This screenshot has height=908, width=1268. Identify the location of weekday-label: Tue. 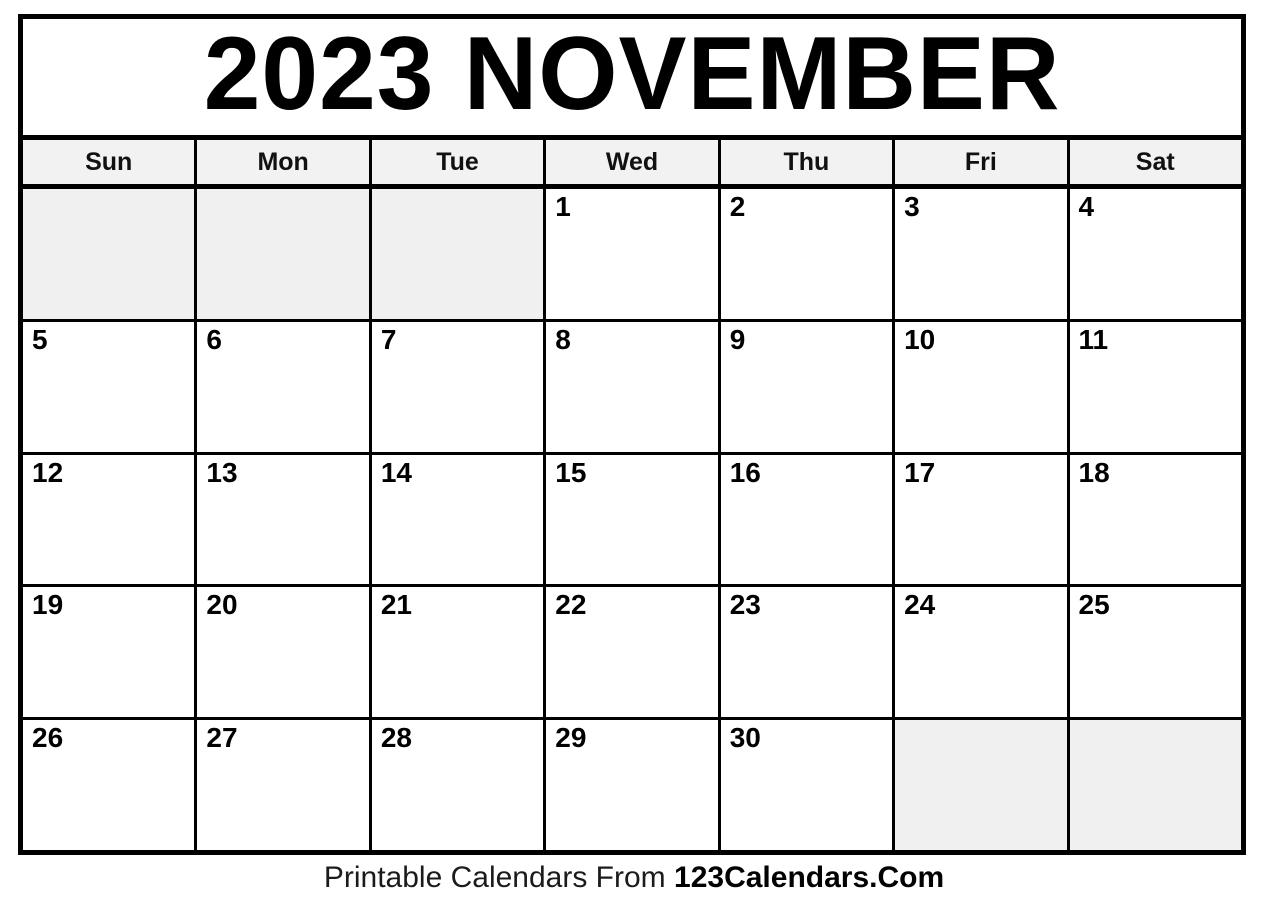
(457, 161).